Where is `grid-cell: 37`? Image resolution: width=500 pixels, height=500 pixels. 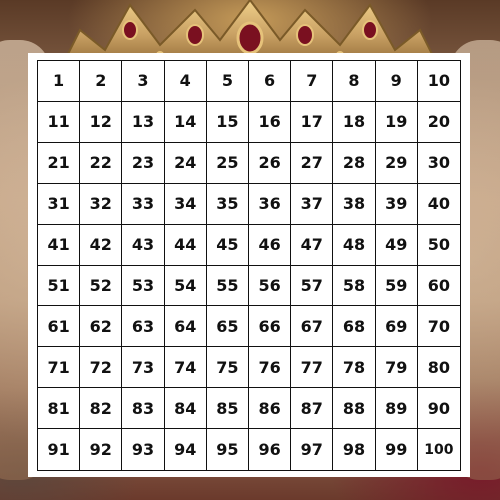
grid-cell: 37 is located at coordinates (312, 204).